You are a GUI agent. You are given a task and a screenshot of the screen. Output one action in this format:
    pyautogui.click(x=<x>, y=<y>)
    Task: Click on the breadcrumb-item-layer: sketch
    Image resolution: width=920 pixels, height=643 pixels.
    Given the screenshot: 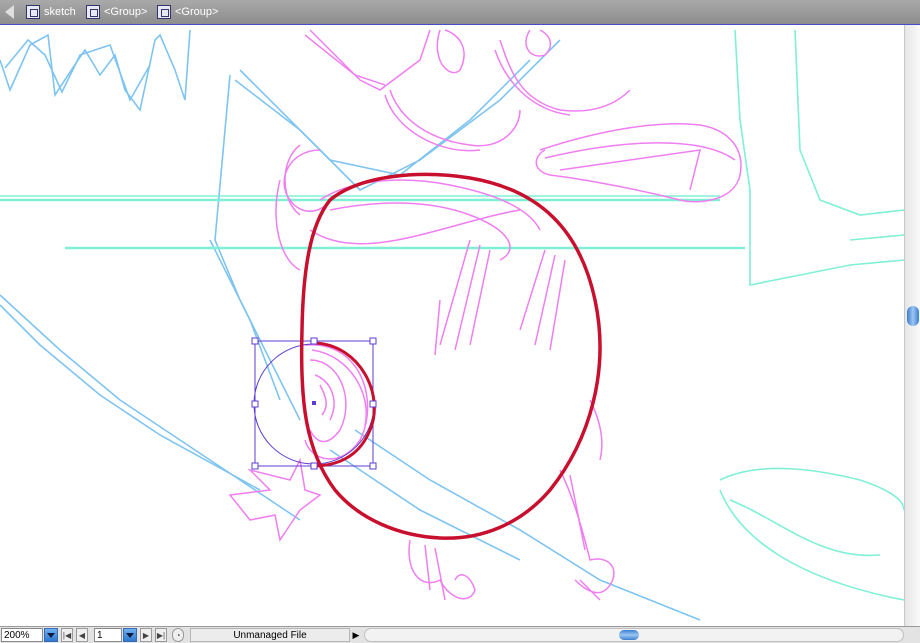 What is the action you would take?
    pyautogui.click(x=51, y=12)
    